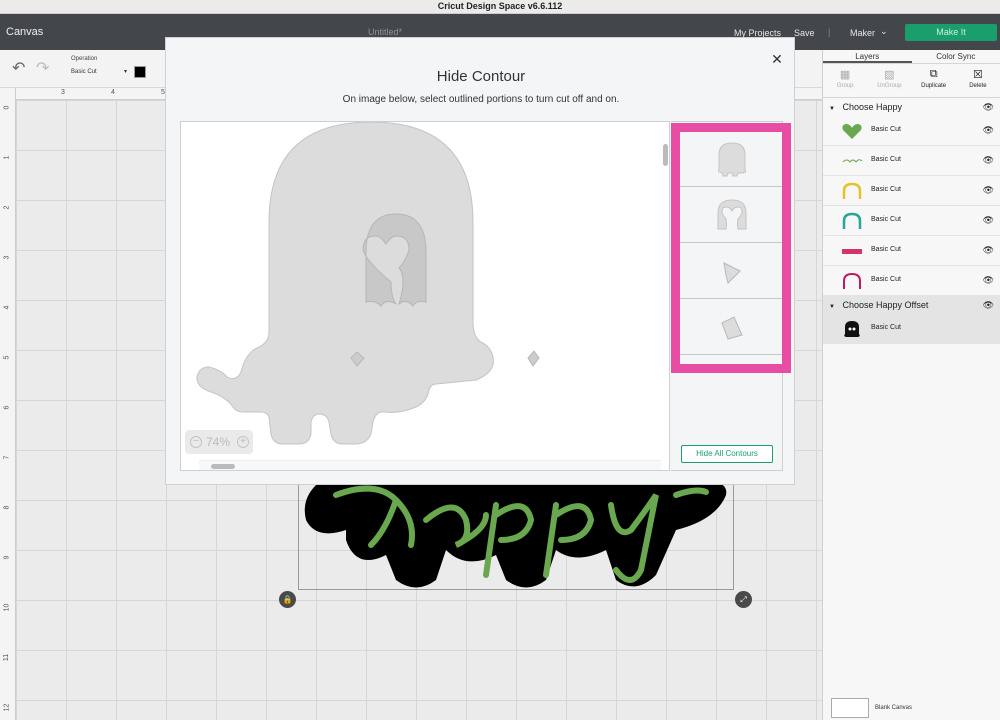 This screenshot has height=720, width=1000. What do you see at coordinates (665, 155) in the screenshot?
I see `vertical-scrollbar` at bounding box center [665, 155].